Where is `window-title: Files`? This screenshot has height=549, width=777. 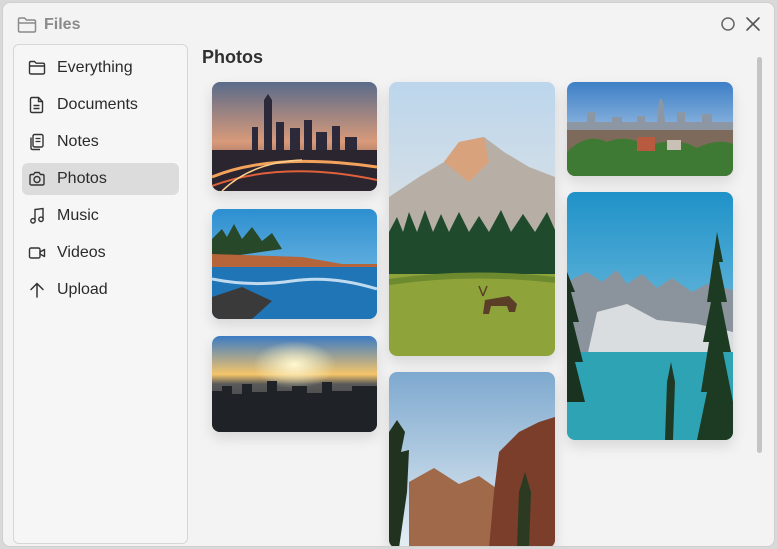
window-title: Files is located at coordinates (62, 24).